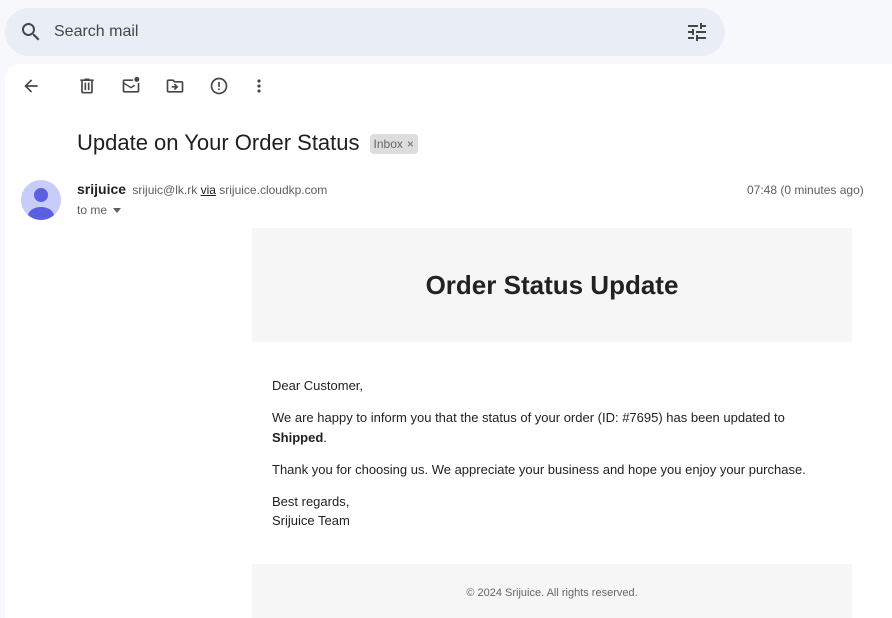 The height and width of the screenshot is (618, 892). I want to click on more-vert-icon, so click(259, 86).